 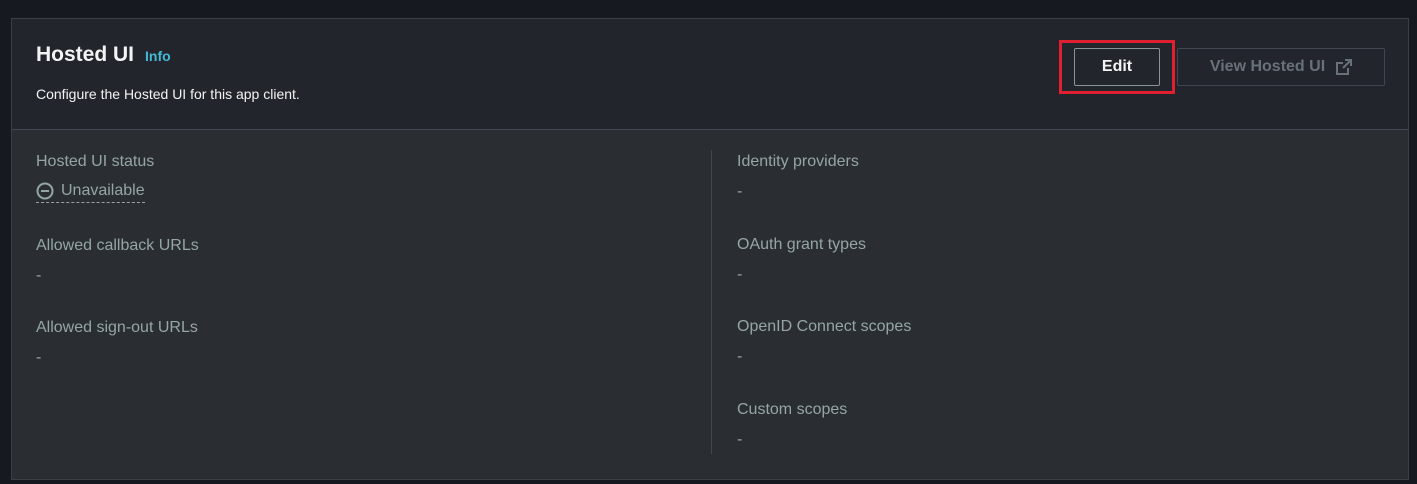 What do you see at coordinates (1267, 66) in the screenshot?
I see `view-hosted-ui-label: View Hosted UI` at bounding box center [1267, 66].